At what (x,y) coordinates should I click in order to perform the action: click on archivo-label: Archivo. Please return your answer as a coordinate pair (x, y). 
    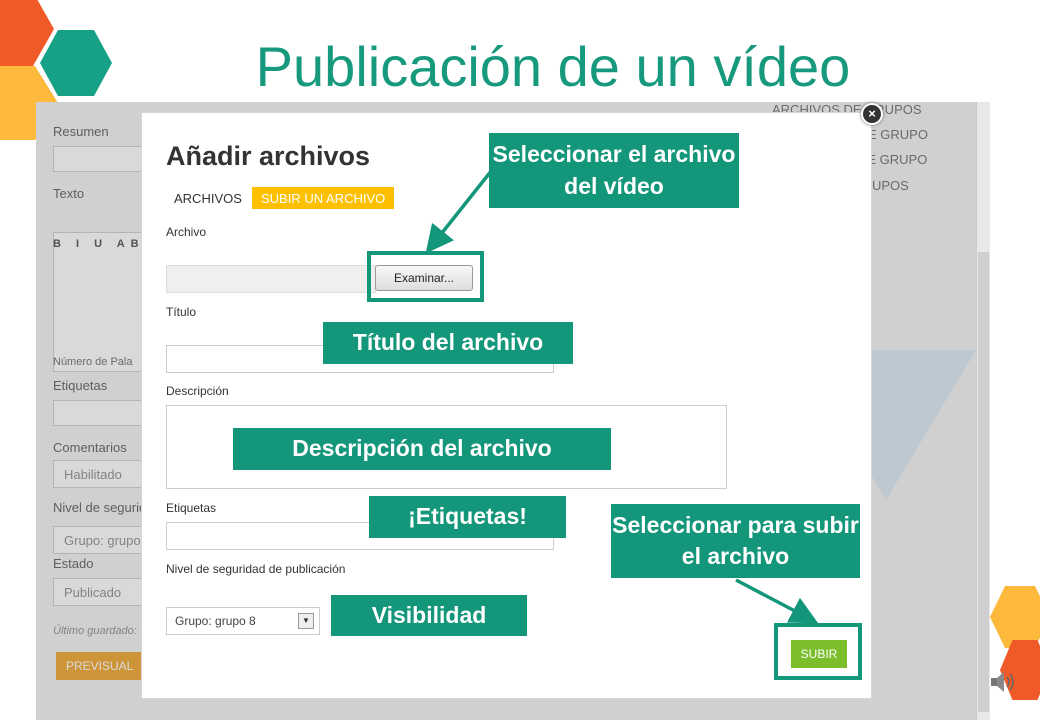
    Looking at the image, I should click on (186, 232).